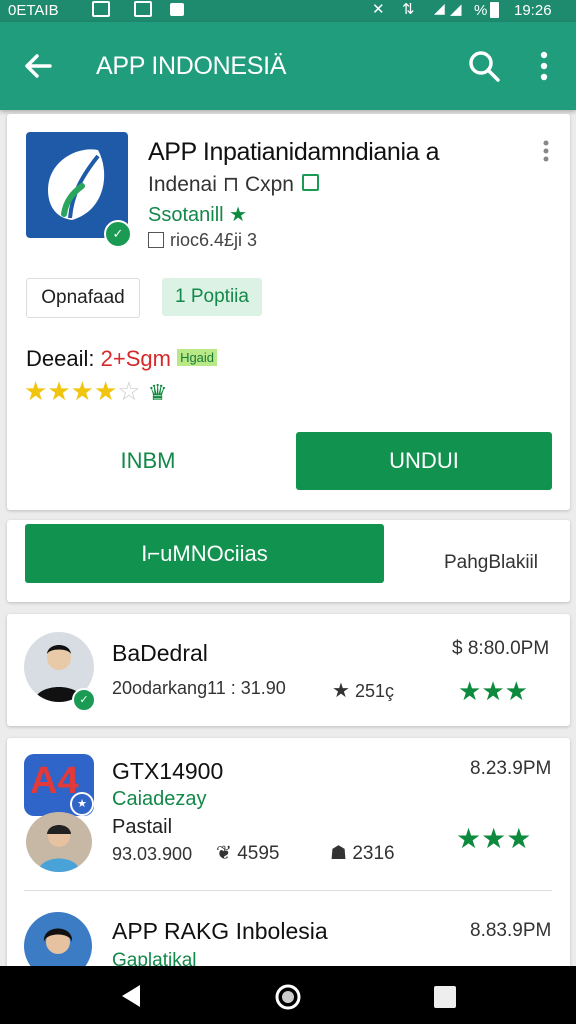 This screenshot has height=1024, width=576. What do you see at coordinates (154, 958) in the screenshot?
I see `list-item-sub: Gaplatikal` at bounding box center [154, 958].